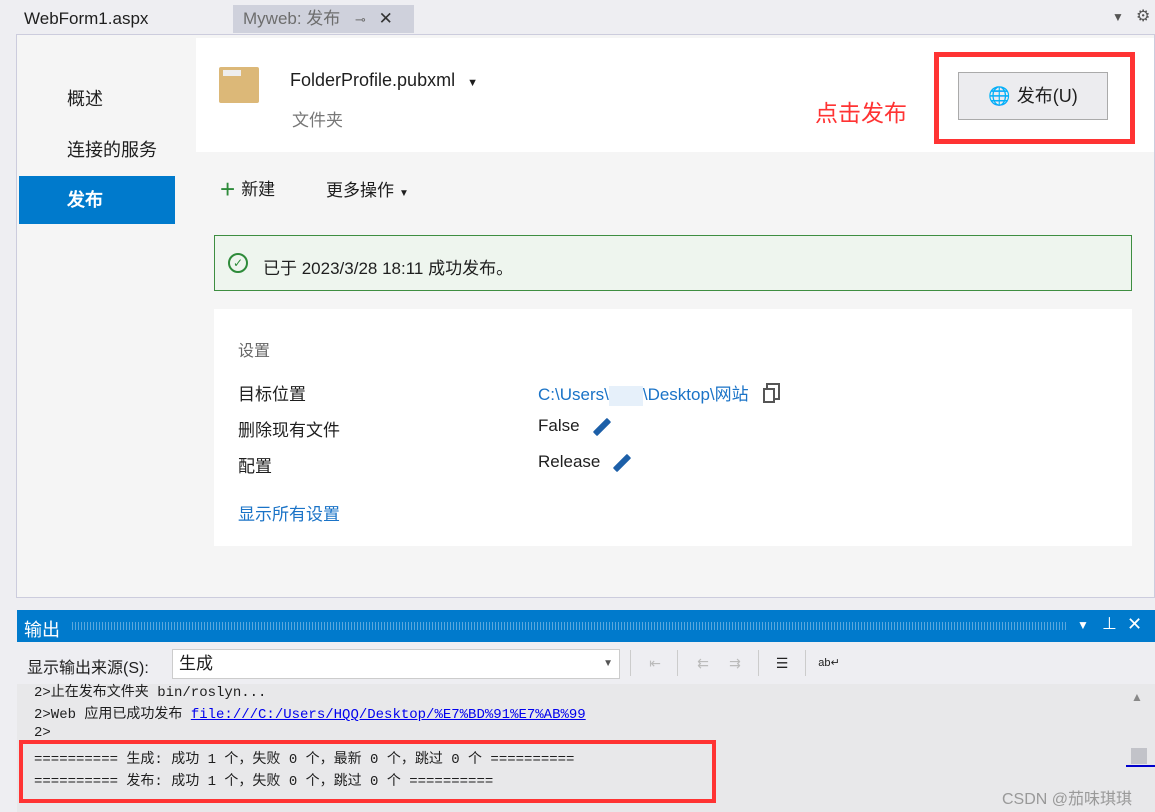 The width and height of the screenshot is (1155, 812). I want to click on new-profile-button: + 新建, so click(247, 189).